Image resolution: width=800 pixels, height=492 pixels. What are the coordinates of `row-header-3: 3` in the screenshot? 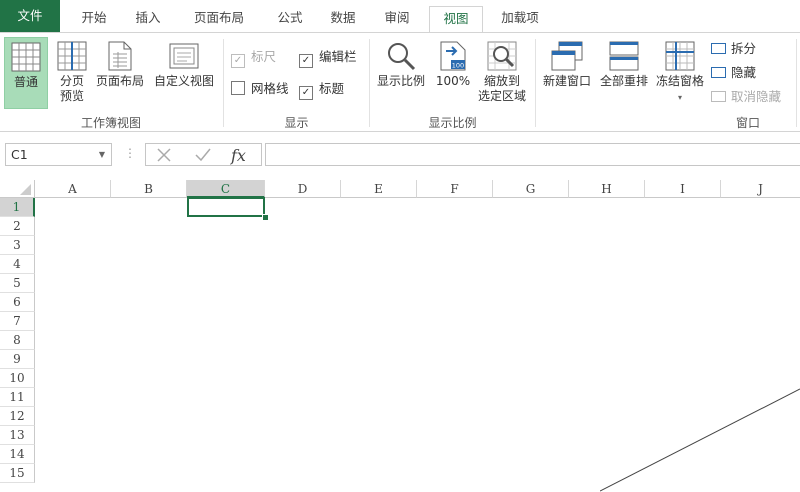 It's located at (17, 245).